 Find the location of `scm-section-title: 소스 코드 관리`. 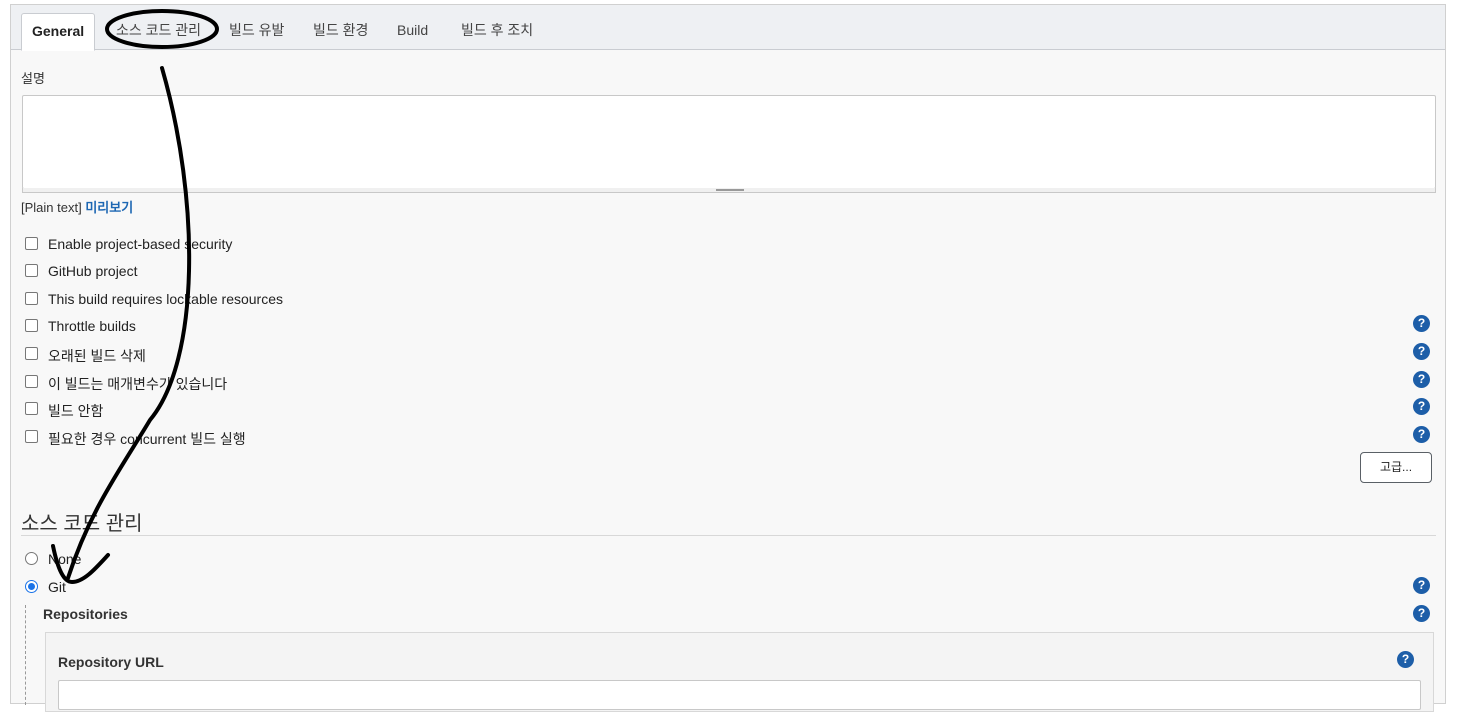

scm-section-title: 소스 코드 관리 is located at coordinates (82, 524).